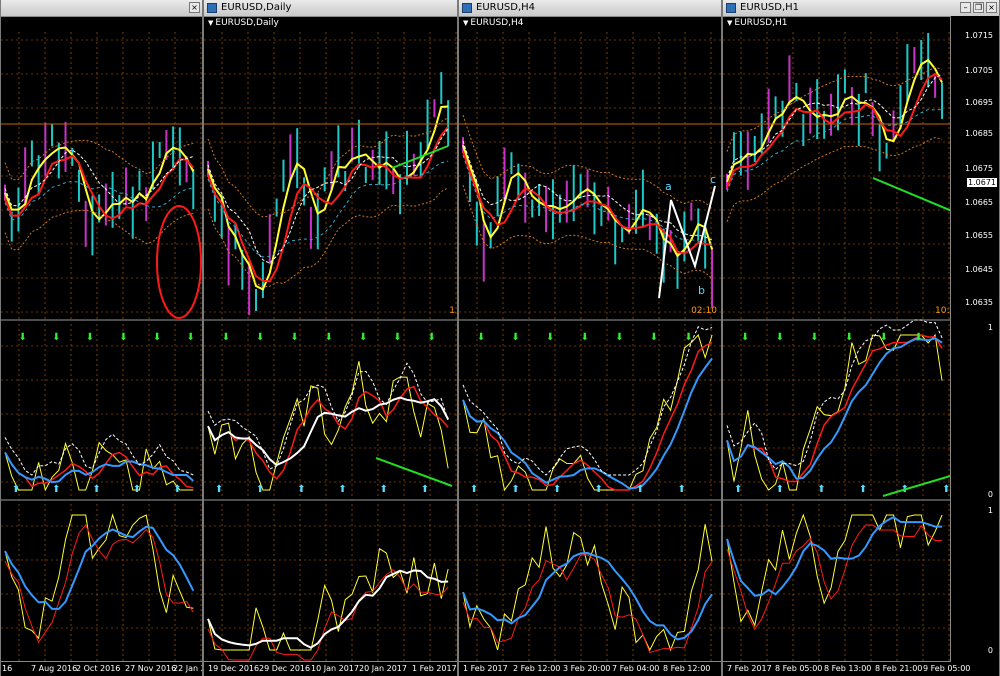 The image size is (1000, 676). What do you see at coordinates (979, 102) in the screenshot?
I see `price-tick: 1.0695` at bounding box center [979, 102].